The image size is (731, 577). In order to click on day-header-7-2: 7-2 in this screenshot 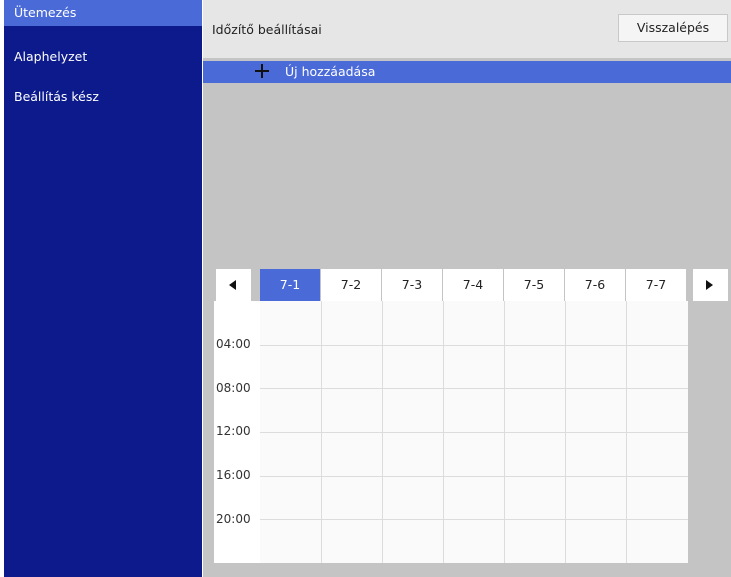, I will do `click(351, 285)`.